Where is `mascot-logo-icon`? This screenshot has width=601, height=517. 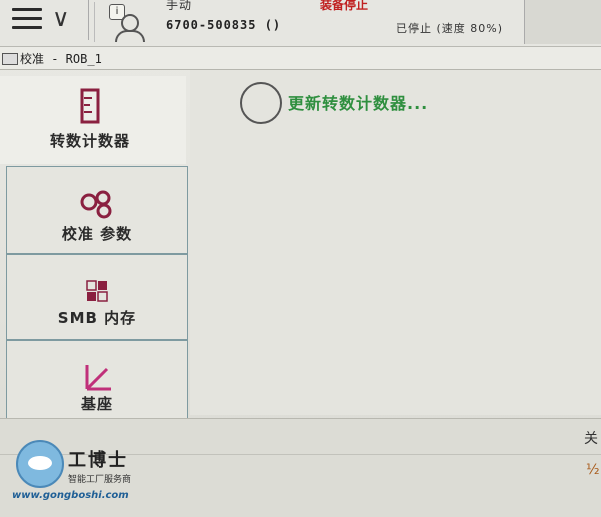 mascot-logo-icon is located at coordinates (40, 464).